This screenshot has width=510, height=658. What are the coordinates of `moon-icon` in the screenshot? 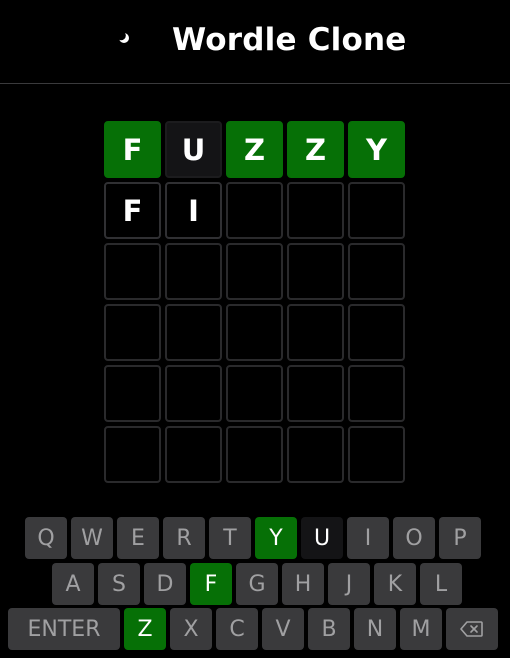 It's located at (122, 37).